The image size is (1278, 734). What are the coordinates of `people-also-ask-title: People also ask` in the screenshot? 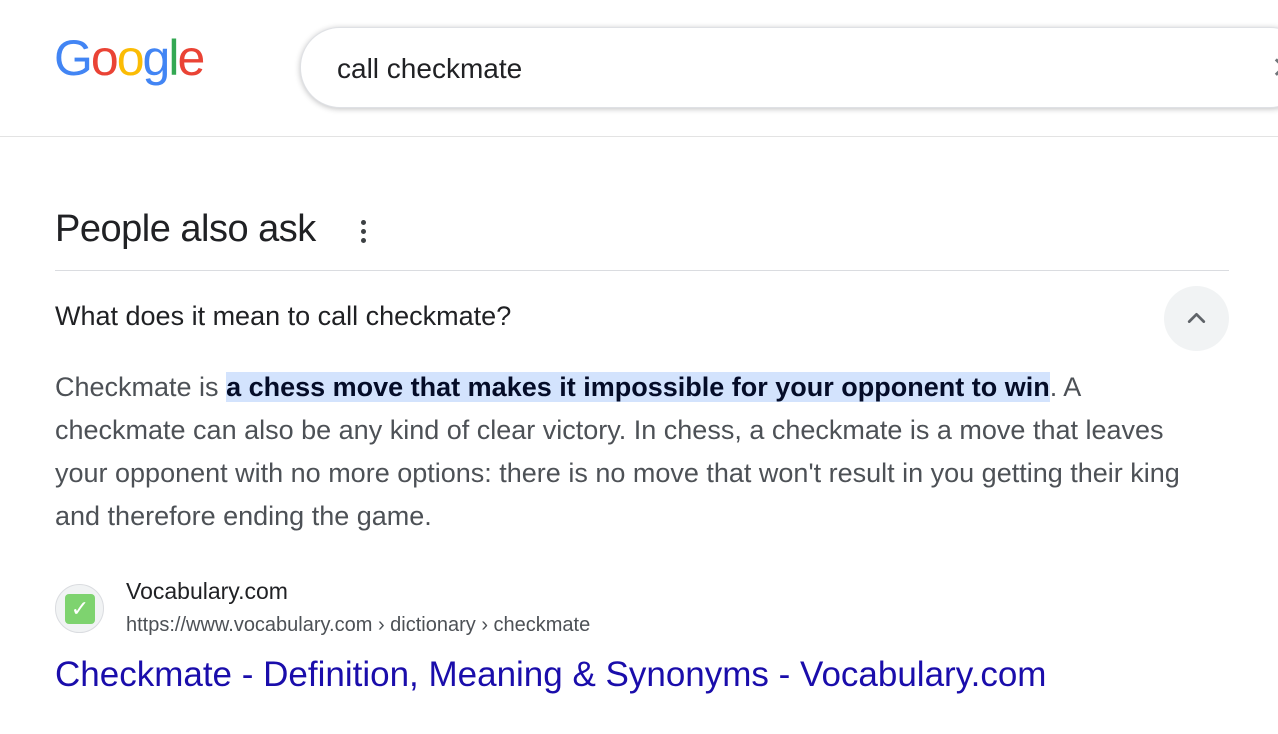 It's located at (185, 229).